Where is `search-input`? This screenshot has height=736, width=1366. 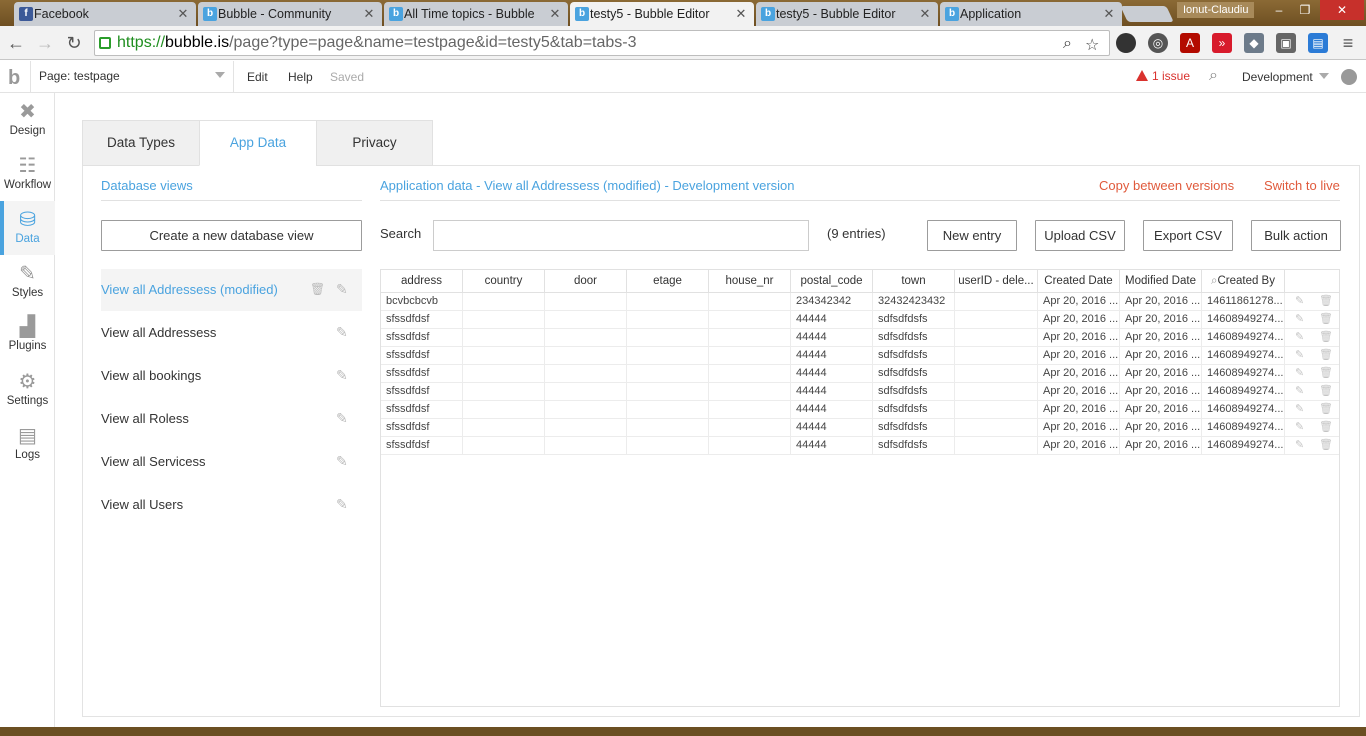 search-input is located at coordinates (621, 235).